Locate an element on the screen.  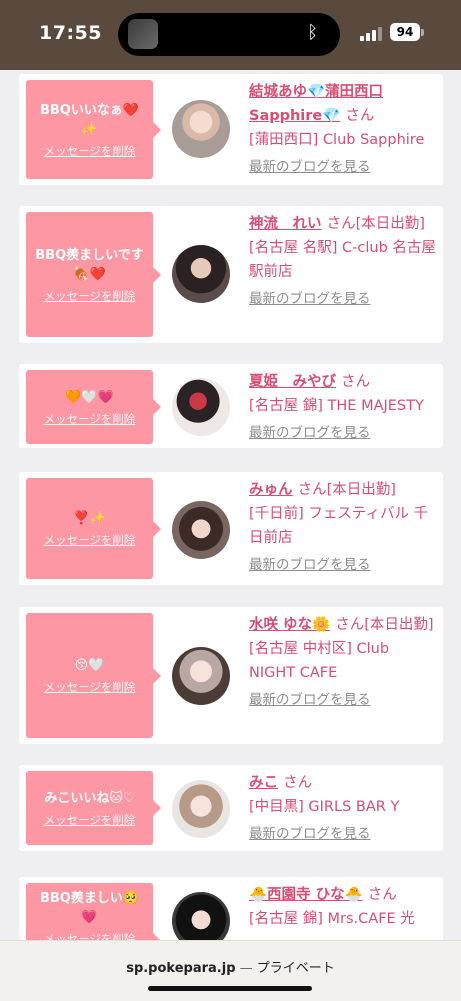
status-bar: 17:55 ᛒ 94 is located at coordinates (230, 35).